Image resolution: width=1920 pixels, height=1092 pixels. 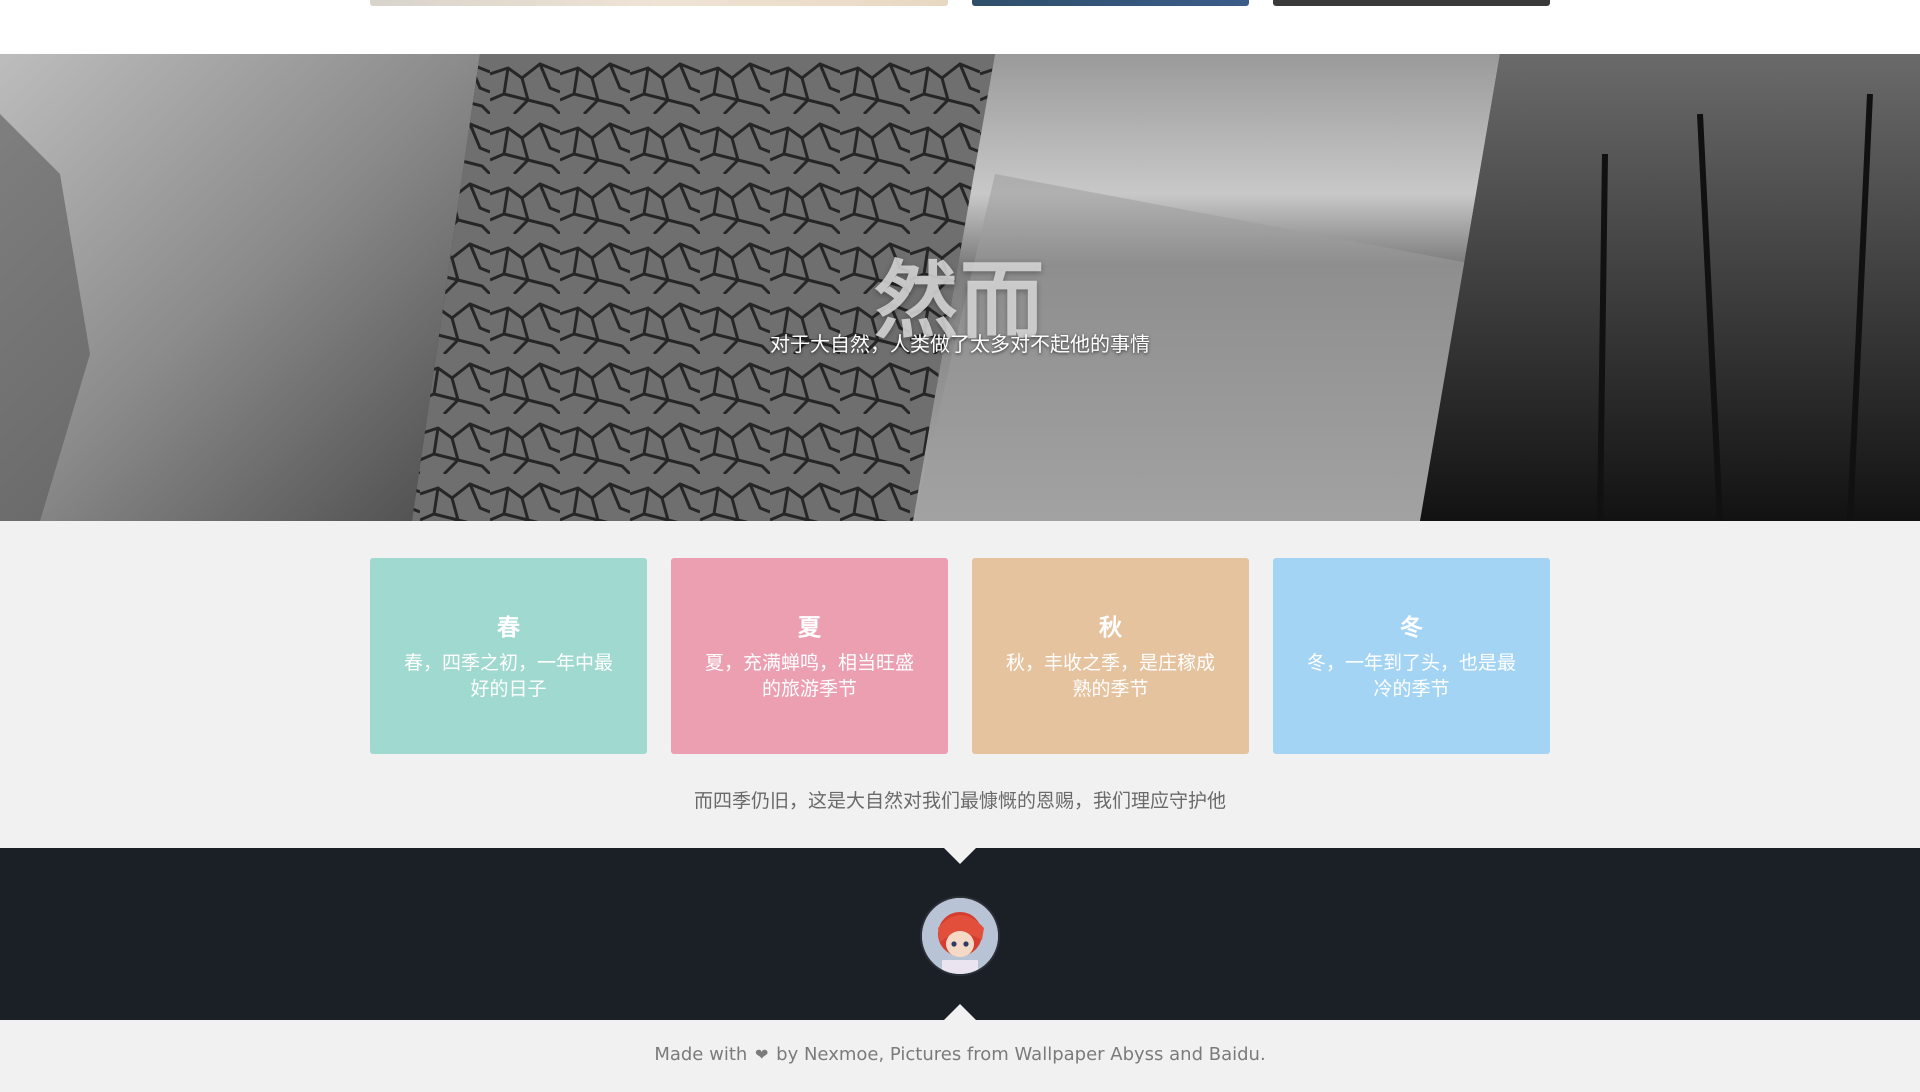 I want to click on season-card-spring: 春 春，四季之初，一年中最 好的日子, so click(x=508, y=656).